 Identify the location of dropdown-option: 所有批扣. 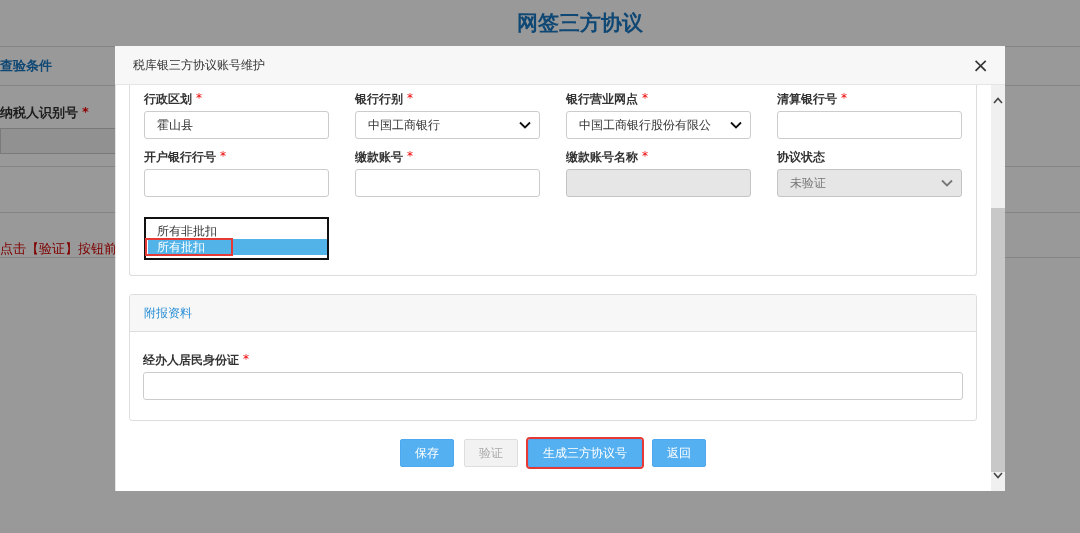
(237, 247).